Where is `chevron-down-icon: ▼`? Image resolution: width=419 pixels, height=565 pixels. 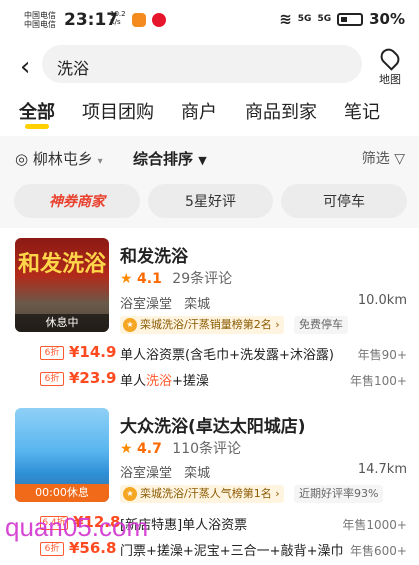 chevron-down-icon: ▼ is located at coordinates (202, 160).